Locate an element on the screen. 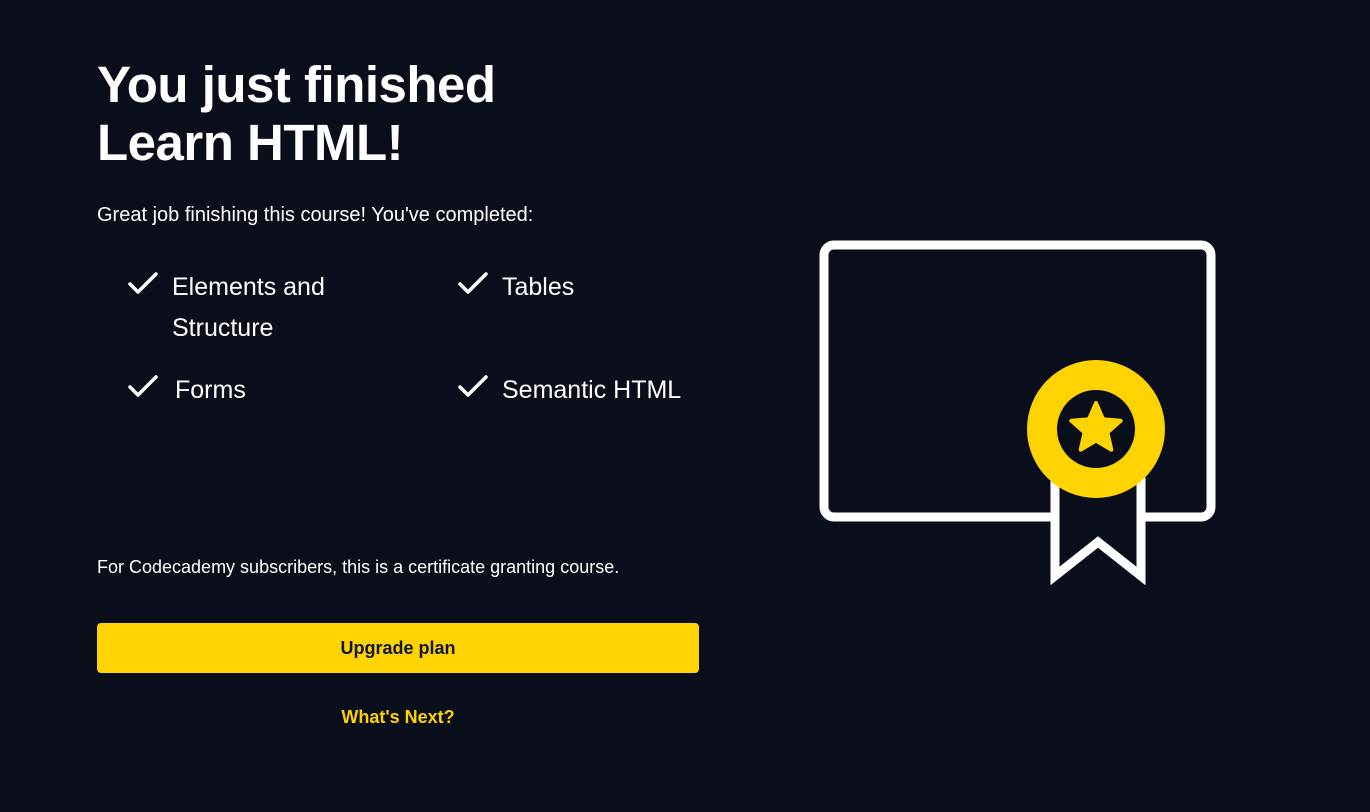 This screenshot has width=1370, height=812. star-badge-icon is located at coordinates (1096, 429).